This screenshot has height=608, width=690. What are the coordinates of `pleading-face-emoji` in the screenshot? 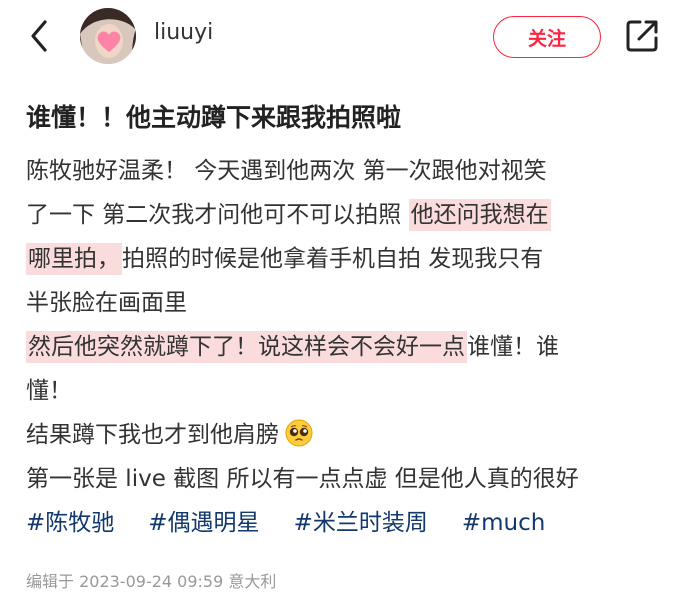 It's located at (299, 432).